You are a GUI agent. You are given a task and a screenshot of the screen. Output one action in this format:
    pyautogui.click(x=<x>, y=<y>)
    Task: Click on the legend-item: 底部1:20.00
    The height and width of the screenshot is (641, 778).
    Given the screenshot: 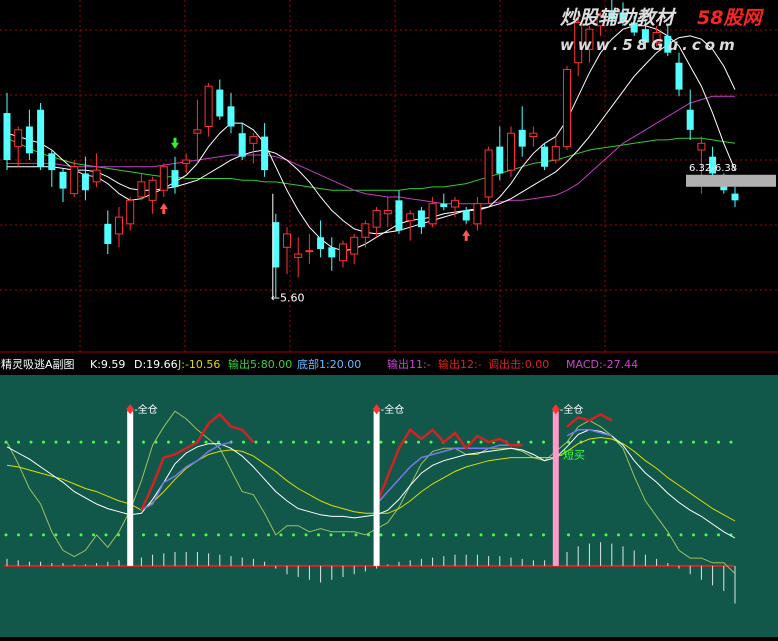 What is the action you would take?
    pyautogui.click(x=329, y=364)
    